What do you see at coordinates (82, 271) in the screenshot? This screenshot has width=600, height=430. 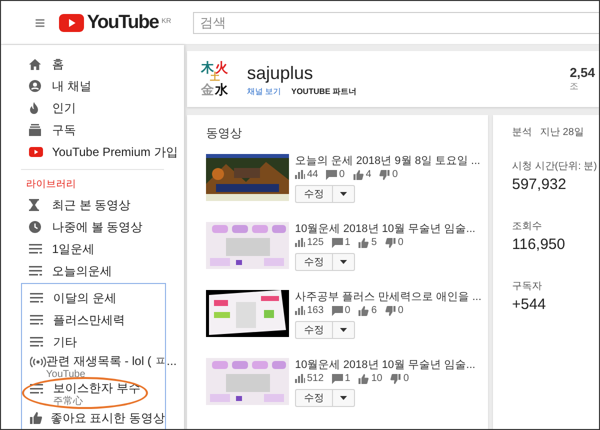 I see `sidebar-item: 오늘의운세` at bounding box center [82, 271].